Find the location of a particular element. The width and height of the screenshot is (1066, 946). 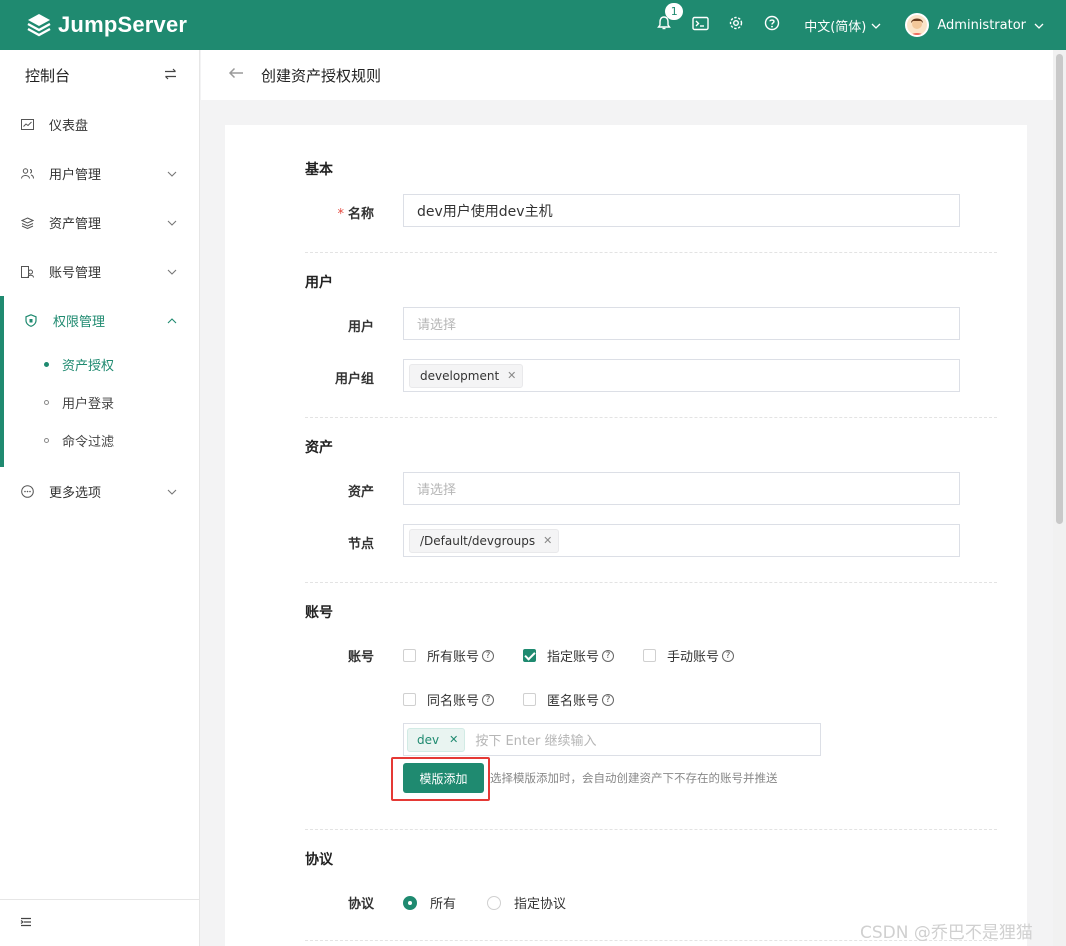

scrollbar is located at coordinates (1059, 498).